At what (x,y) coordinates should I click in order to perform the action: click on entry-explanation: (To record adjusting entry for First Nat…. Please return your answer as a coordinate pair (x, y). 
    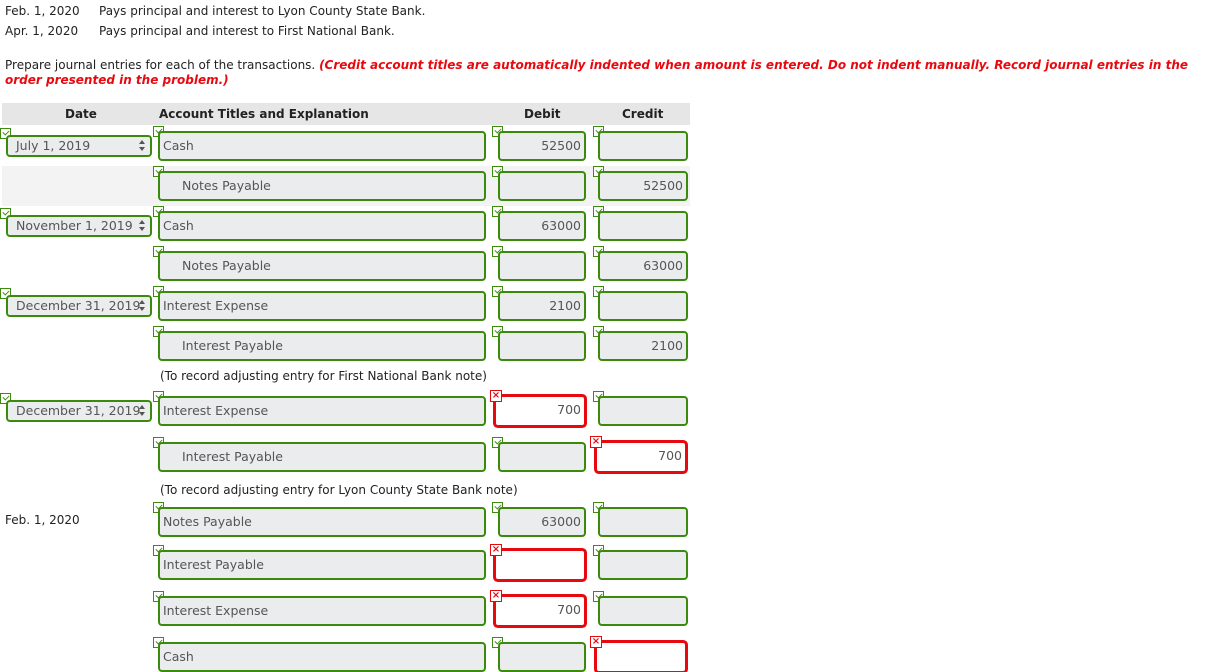
    Looking at the image, I should click on (323, 376).